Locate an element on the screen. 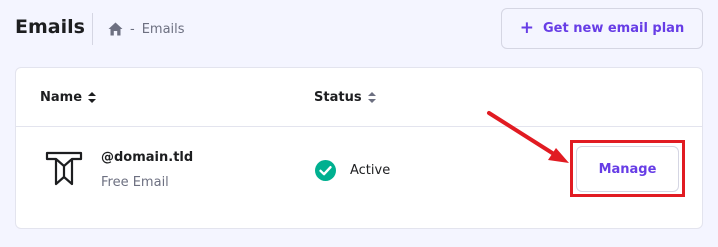 This screenshot has height=247, width=718. column-header-status: Status is located at coordinates (345, 97).